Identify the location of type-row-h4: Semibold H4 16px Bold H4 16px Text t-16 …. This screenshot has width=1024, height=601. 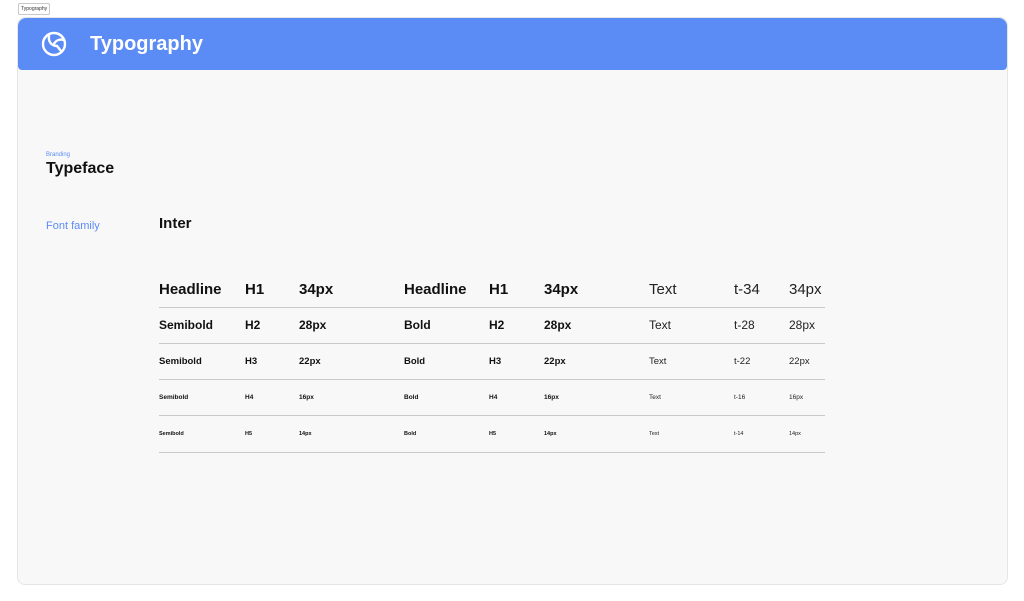
(492, 398).